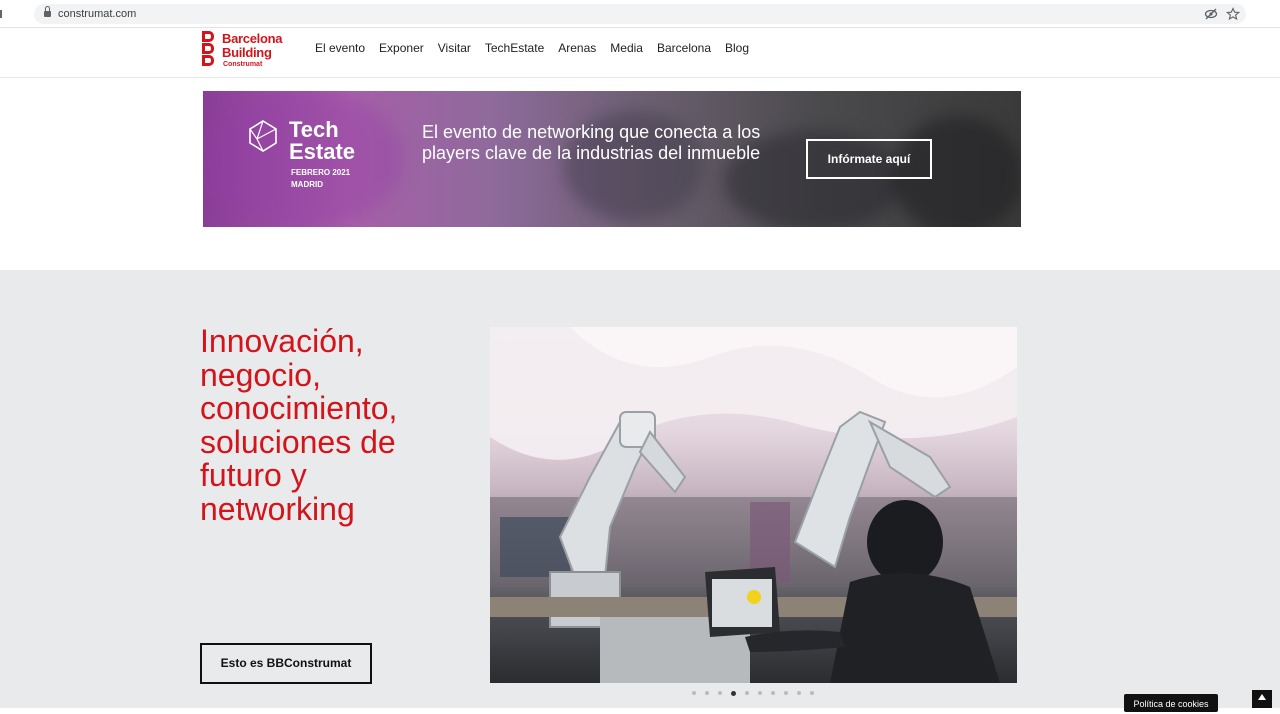  I want to click on banner-title-line1: Tech, so click(314, 129).